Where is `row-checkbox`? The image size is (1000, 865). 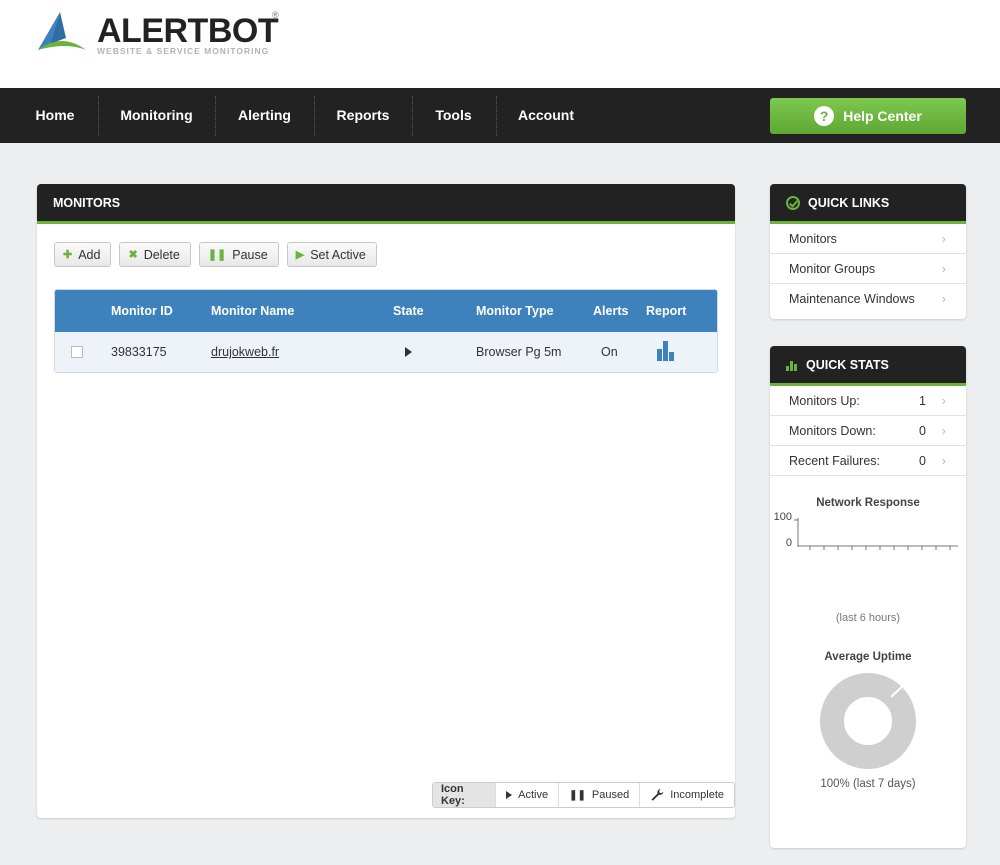 row-checkbox is located at coordinates (77, 352).